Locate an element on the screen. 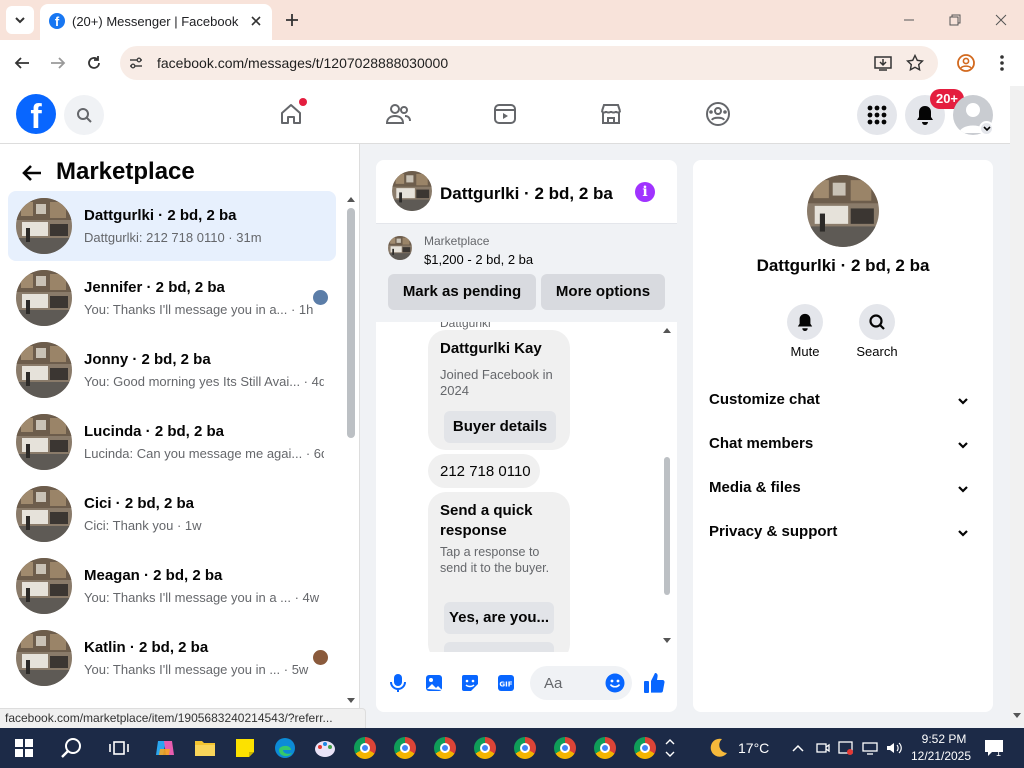 The width and height of the screenshot is (1024, 768). info-icon: i is located at coordinates (645, 192).